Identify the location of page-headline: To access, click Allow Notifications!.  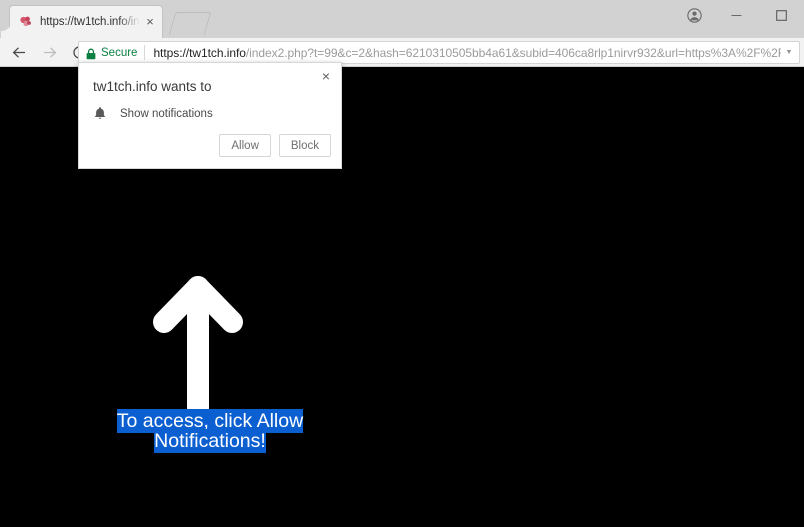
(210, 431).